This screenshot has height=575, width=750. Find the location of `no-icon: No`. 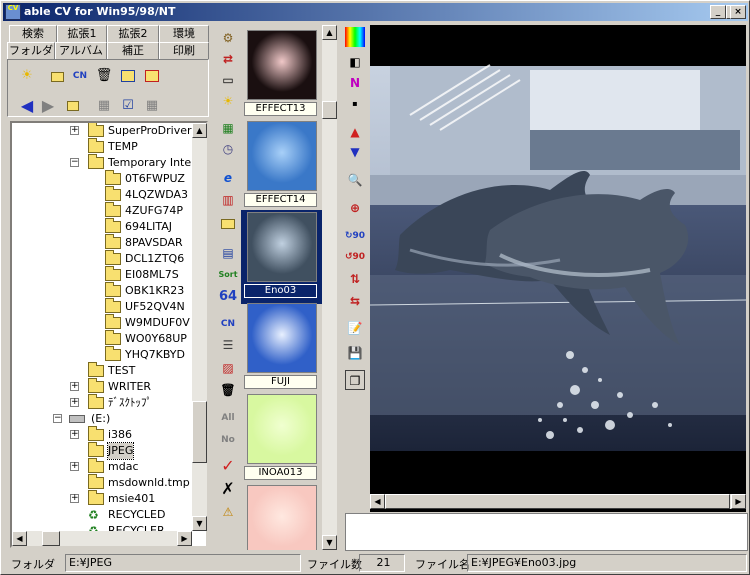

no-icon: No is located at coordinates (228, 440).